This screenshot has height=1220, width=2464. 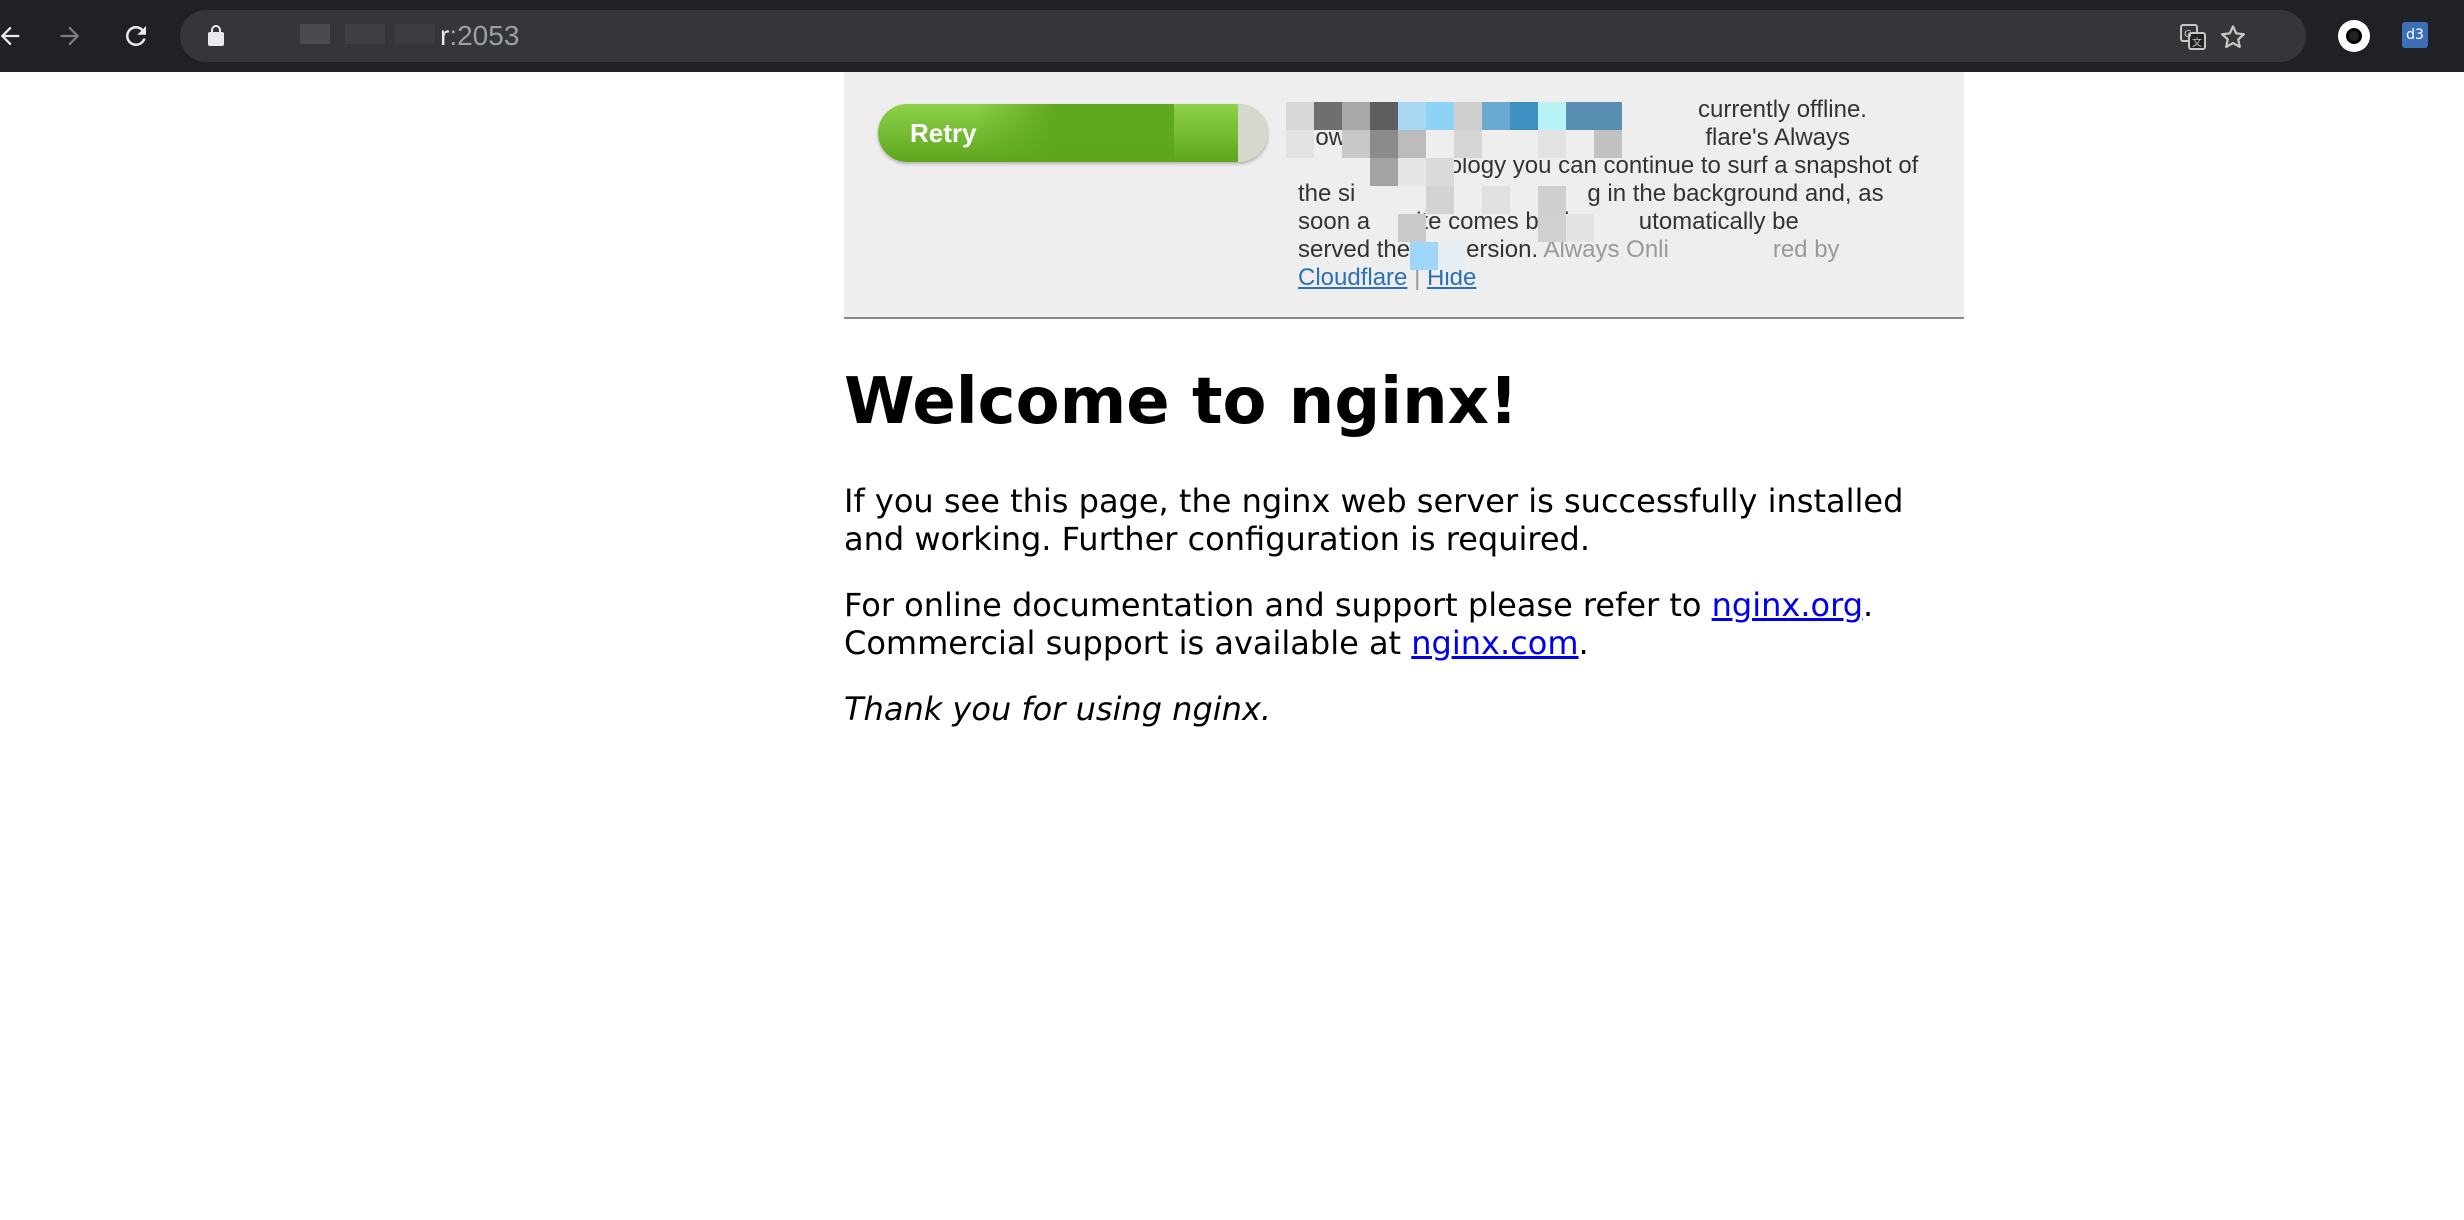 I want to click on nginx-com-link: nginx.com, so click(x=1494, y=643).